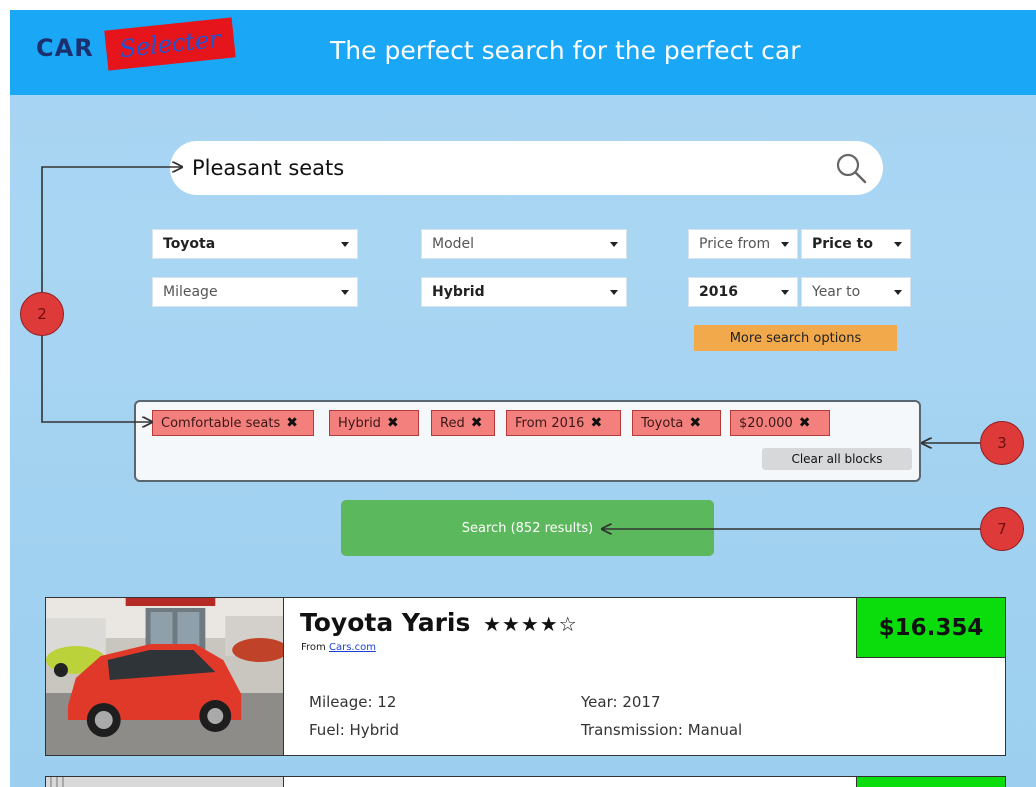  What do you see at coordinates (931, 781) in the screenshot?
I see `price-badge` at bounding box center [931, 781].